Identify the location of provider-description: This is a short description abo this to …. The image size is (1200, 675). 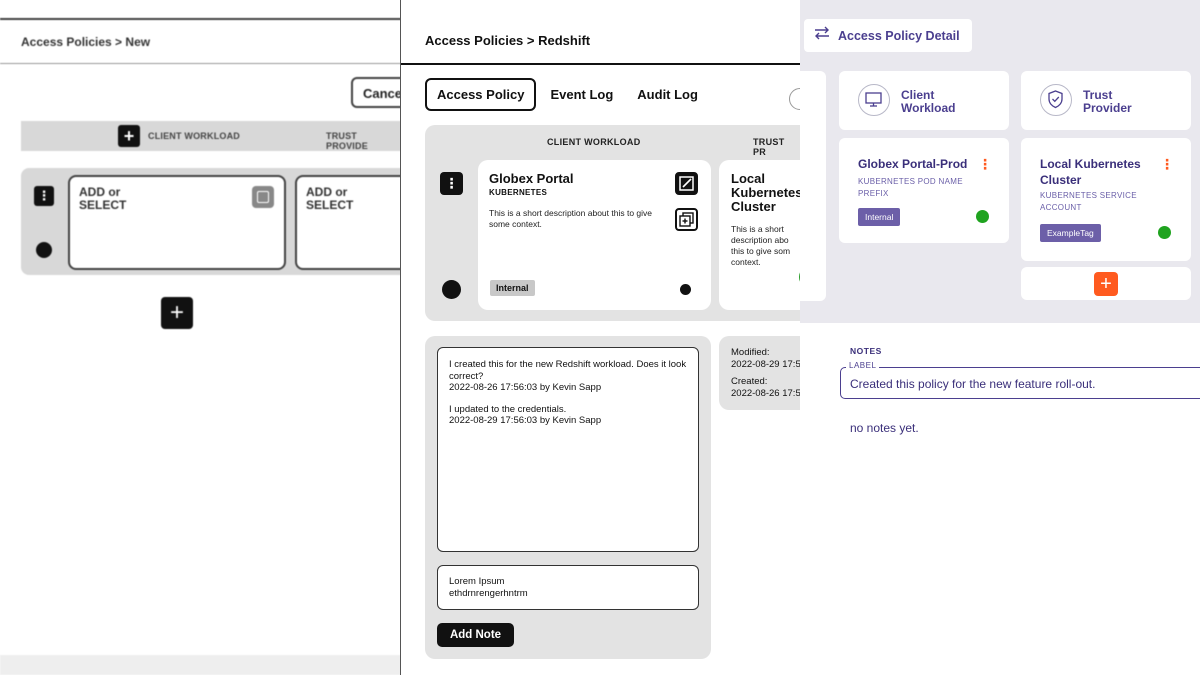
(761, 245).